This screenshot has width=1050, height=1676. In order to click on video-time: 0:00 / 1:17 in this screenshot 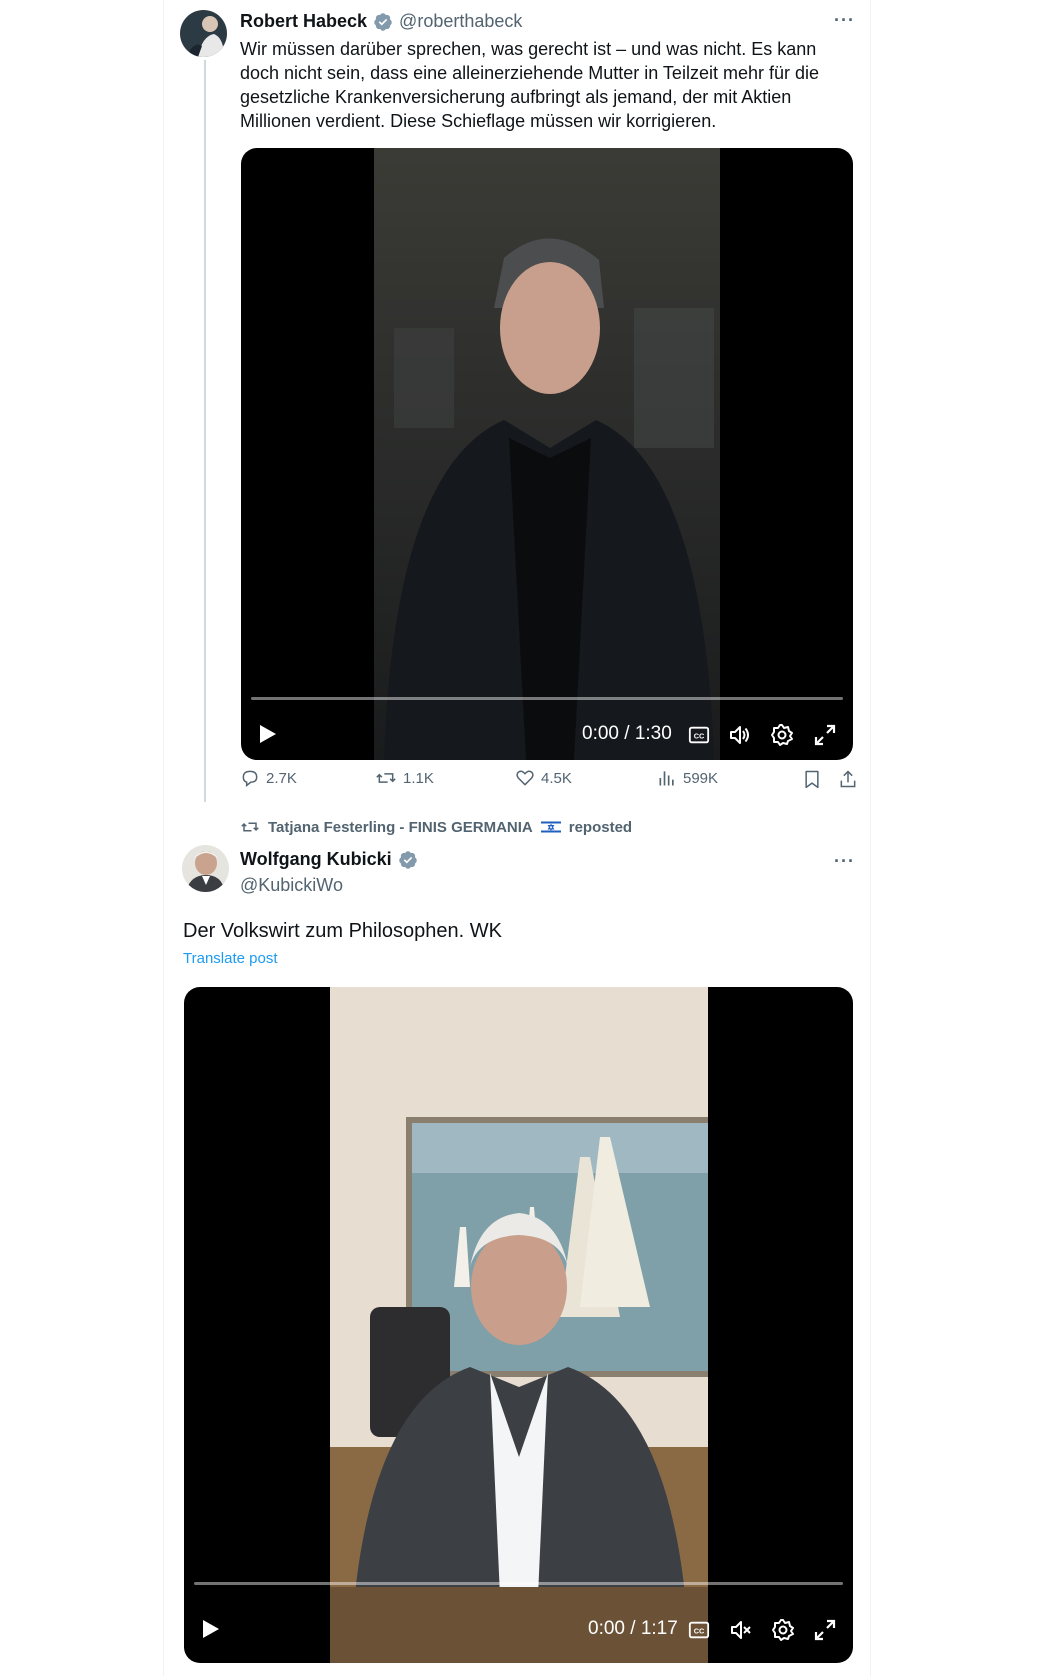, I will do `click(633, 1628)`.